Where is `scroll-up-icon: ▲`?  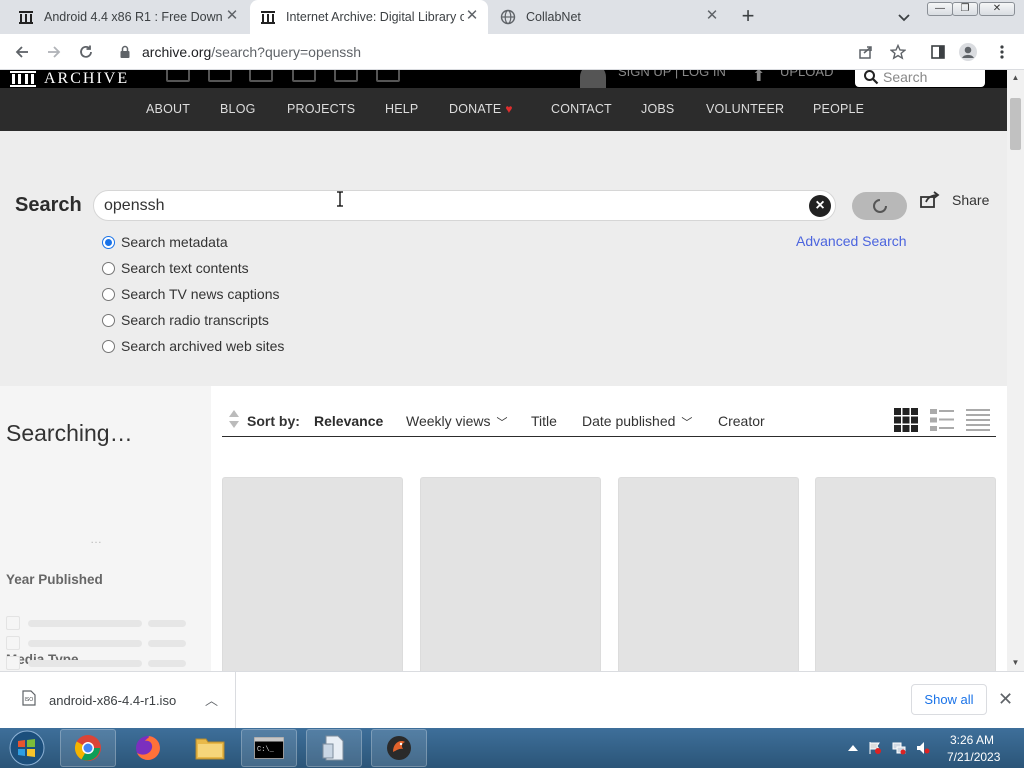 scroll-up-icon: ▲ is located at coordinates (1015, 77).